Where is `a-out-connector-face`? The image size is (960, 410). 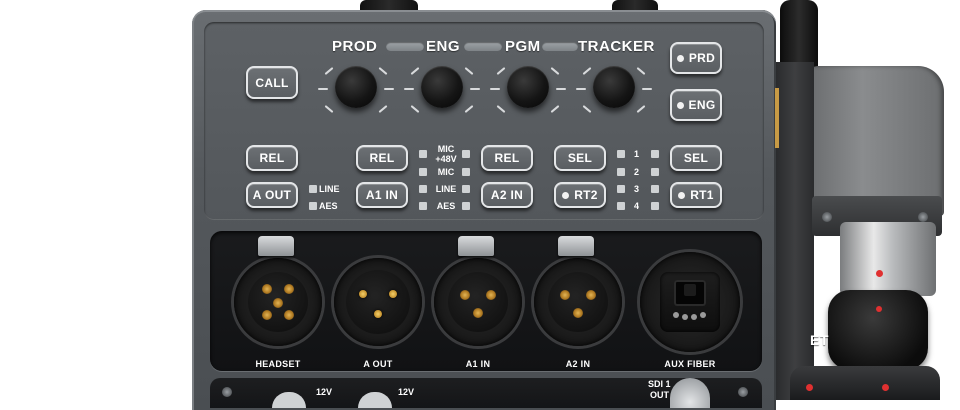
a-out-connector-face is located at coordinates (378, 302).